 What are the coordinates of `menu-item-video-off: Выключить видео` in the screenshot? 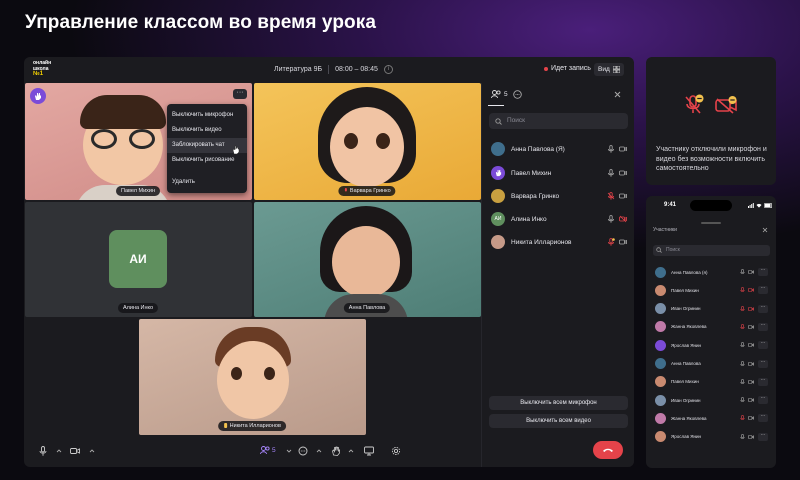 It's located at (207, 130).